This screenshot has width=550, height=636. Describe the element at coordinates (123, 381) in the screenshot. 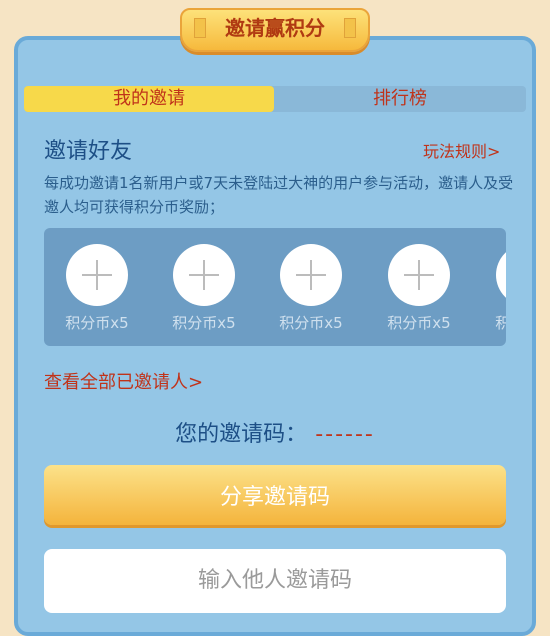

I see `view-all-invitees-link: 查看全部已邀请人>` at that location.